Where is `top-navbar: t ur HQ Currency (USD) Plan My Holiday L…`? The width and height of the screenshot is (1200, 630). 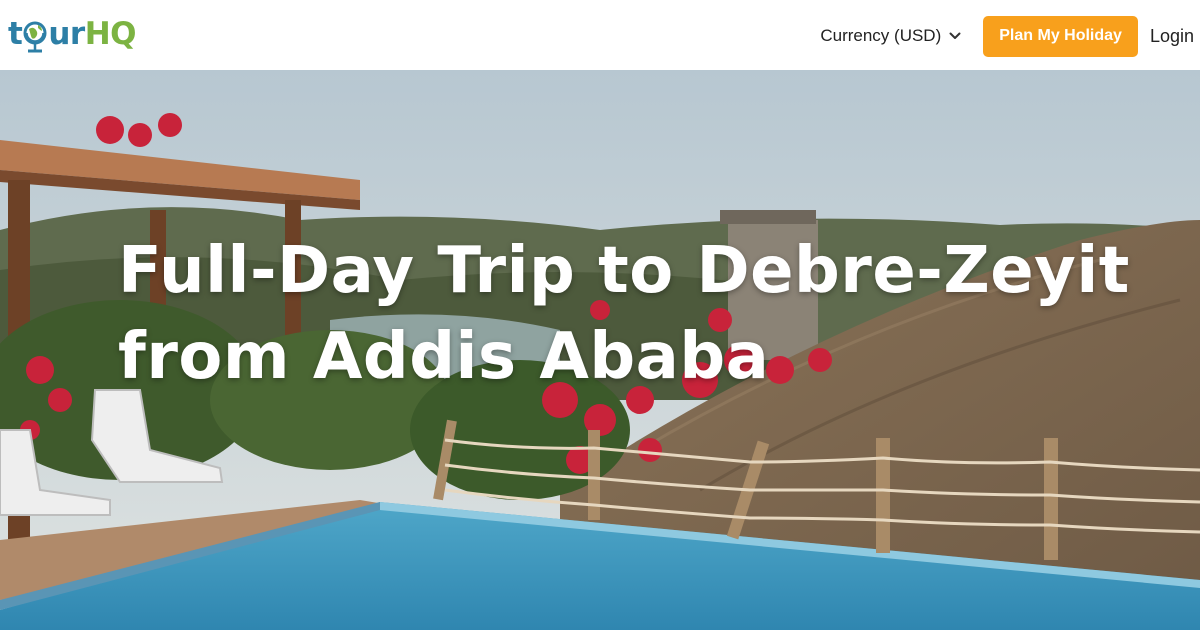
top-navbar: t ur HQ Currency (USD) Plan My Holiday L… is located at coordinates (600, 35).